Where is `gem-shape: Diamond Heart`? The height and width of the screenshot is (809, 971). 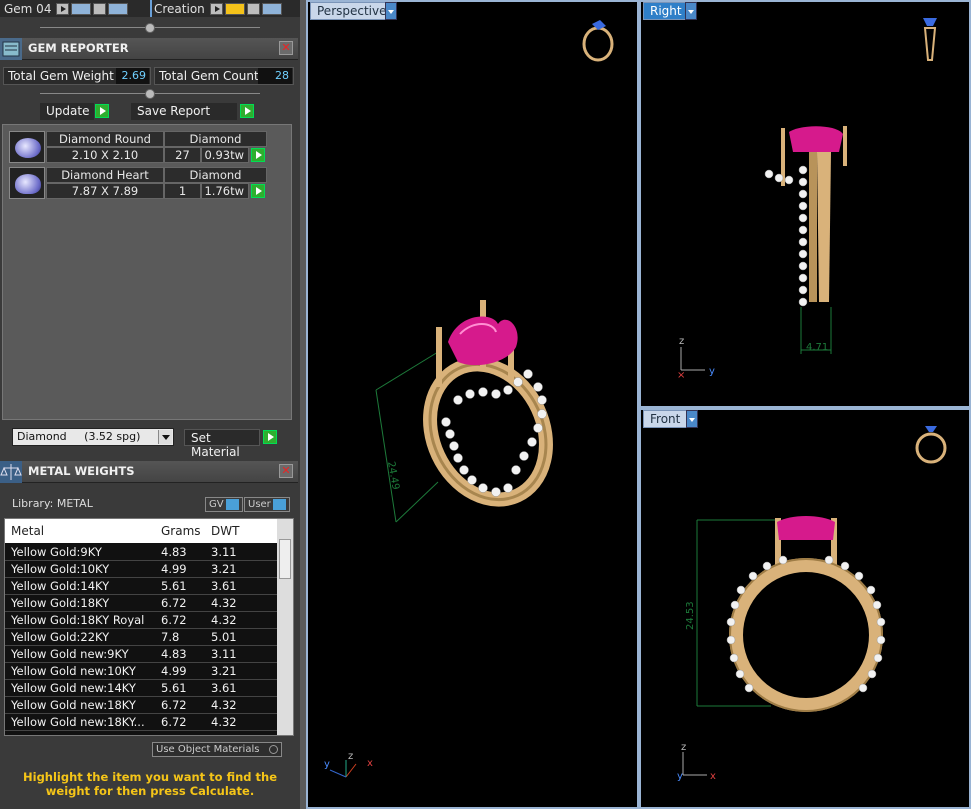
gem-shape: Diamond Heart is located at coordinates (105, 175).